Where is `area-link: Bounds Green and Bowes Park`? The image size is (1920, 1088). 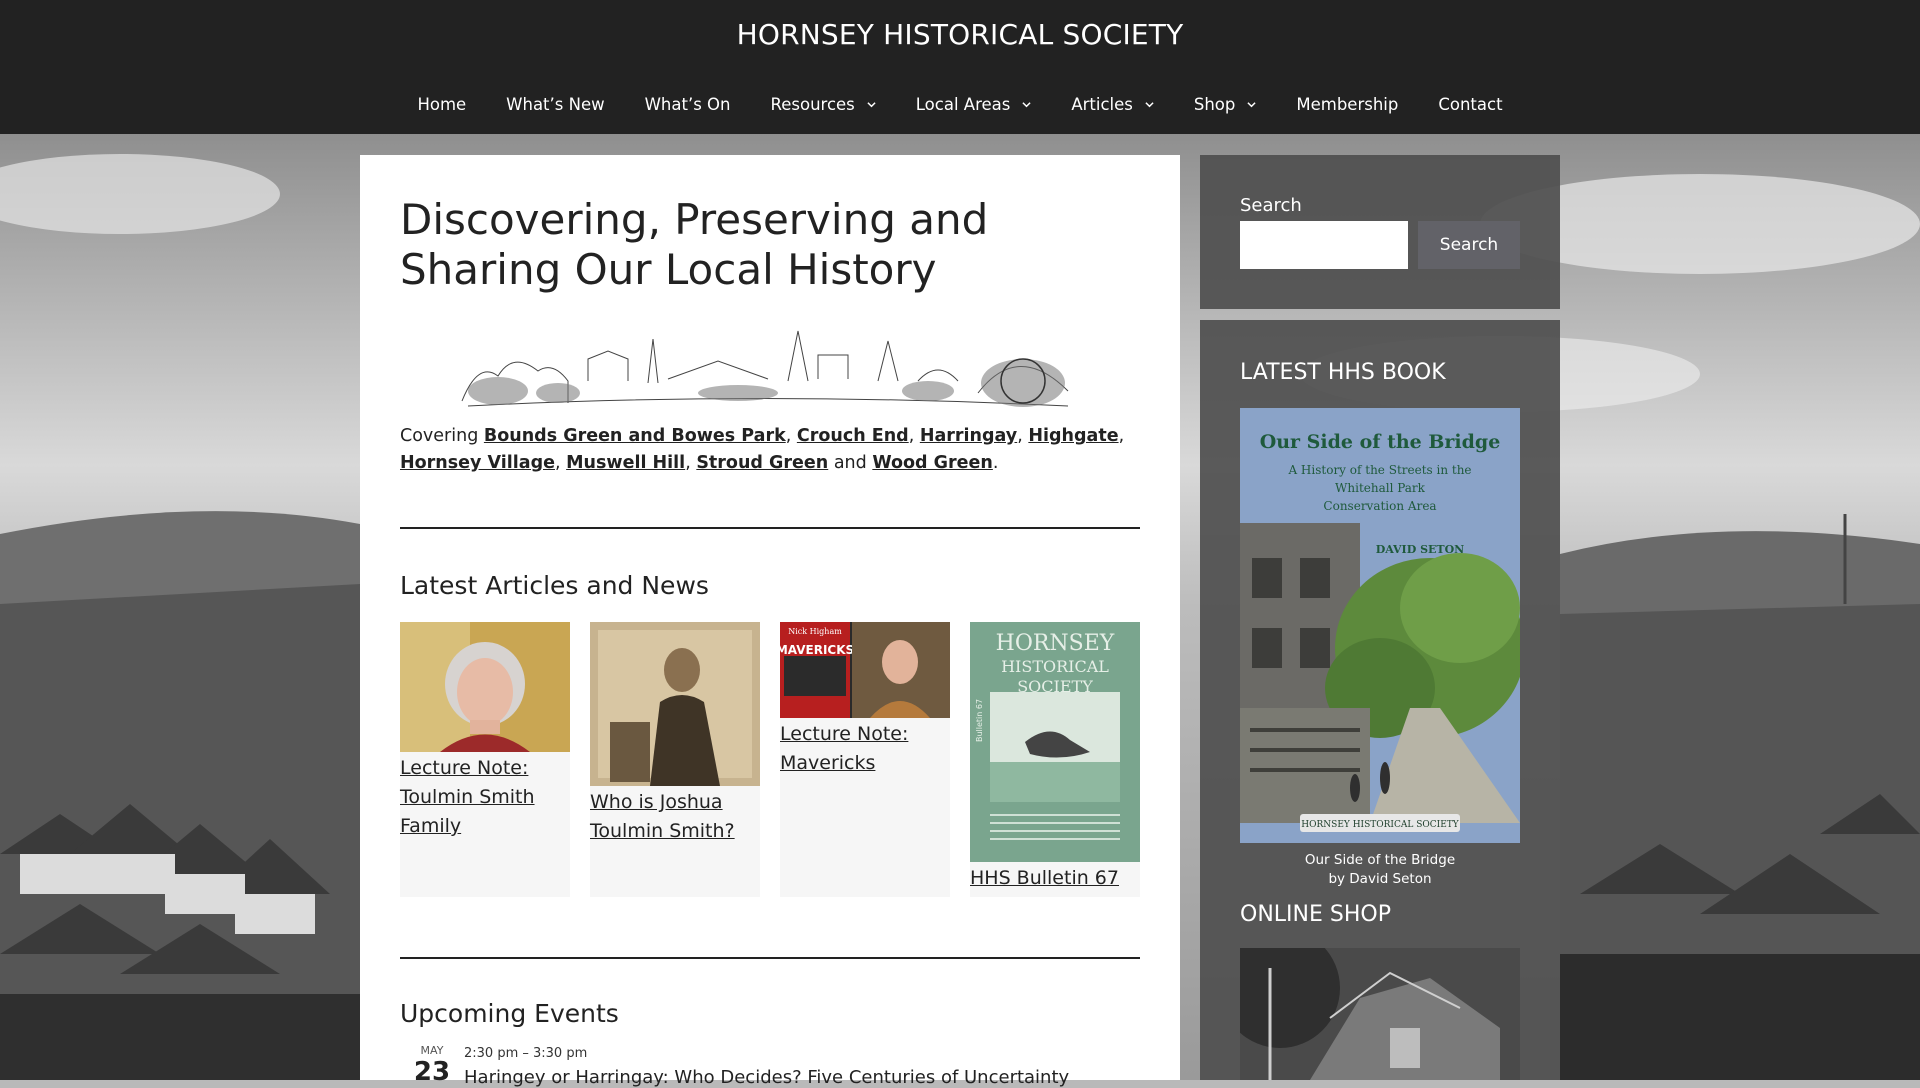
area-link: Bounds Green and Bowes Park is located at coordinates (635, 436).